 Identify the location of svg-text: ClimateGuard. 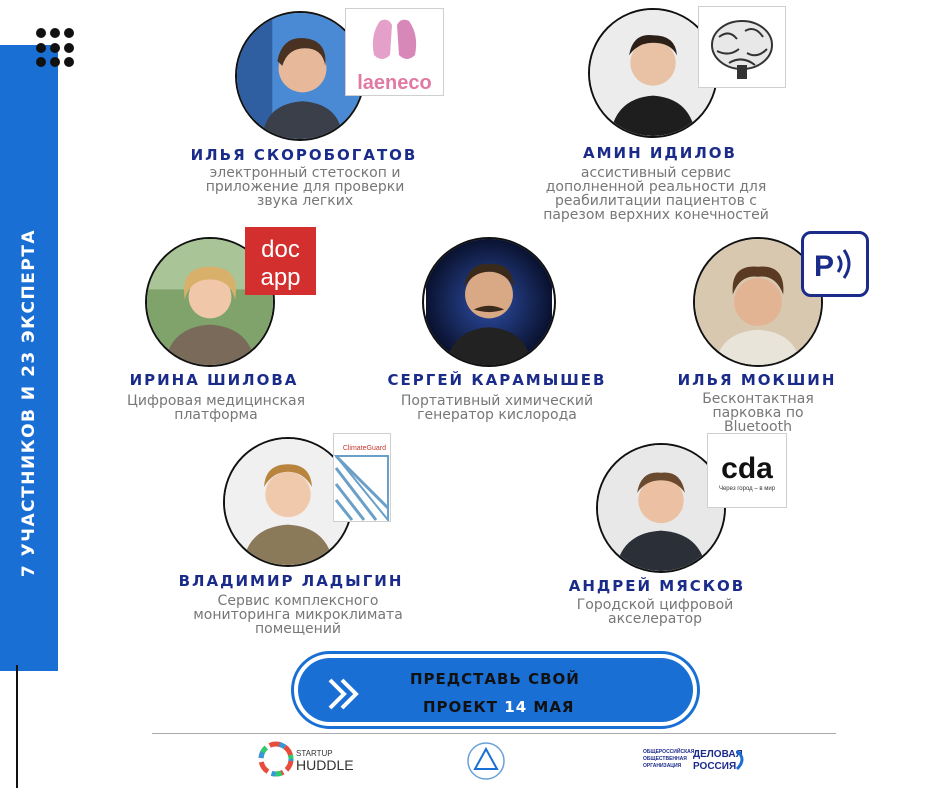
(364, 448).